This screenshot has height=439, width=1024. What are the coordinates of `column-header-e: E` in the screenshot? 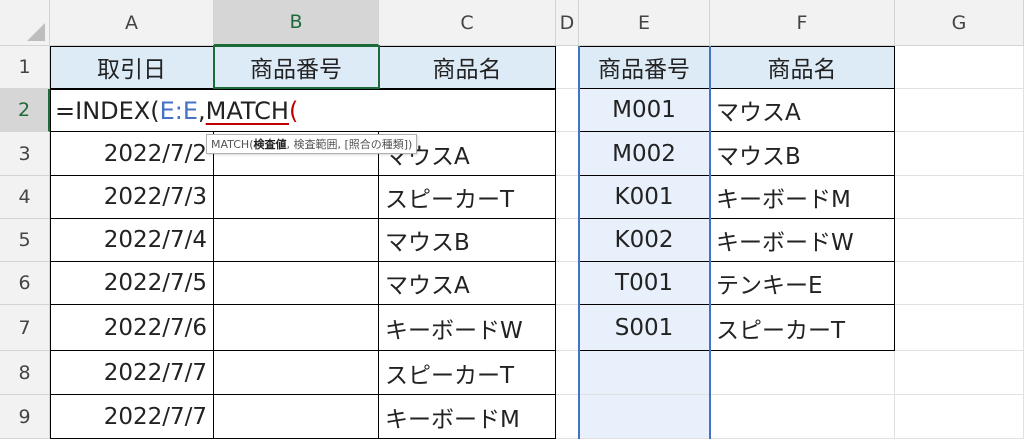 It's located at (644, 23).